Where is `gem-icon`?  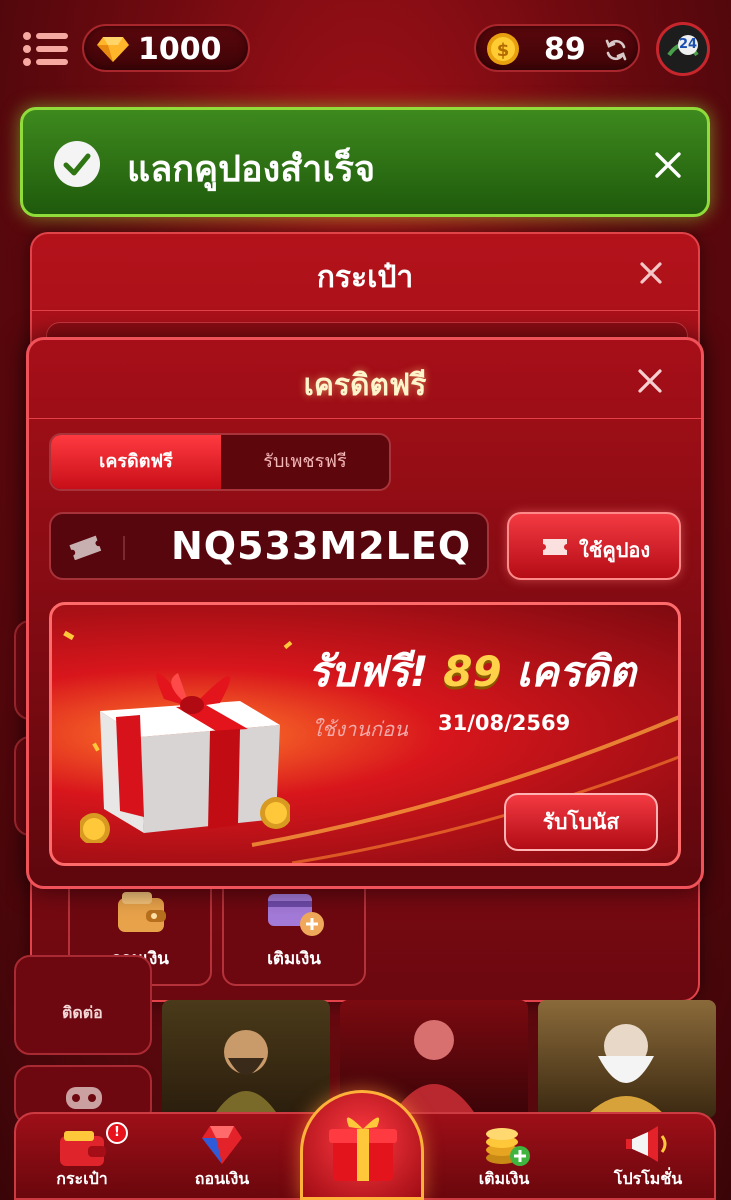 gem-icon is located at coordinates (222, 1145).